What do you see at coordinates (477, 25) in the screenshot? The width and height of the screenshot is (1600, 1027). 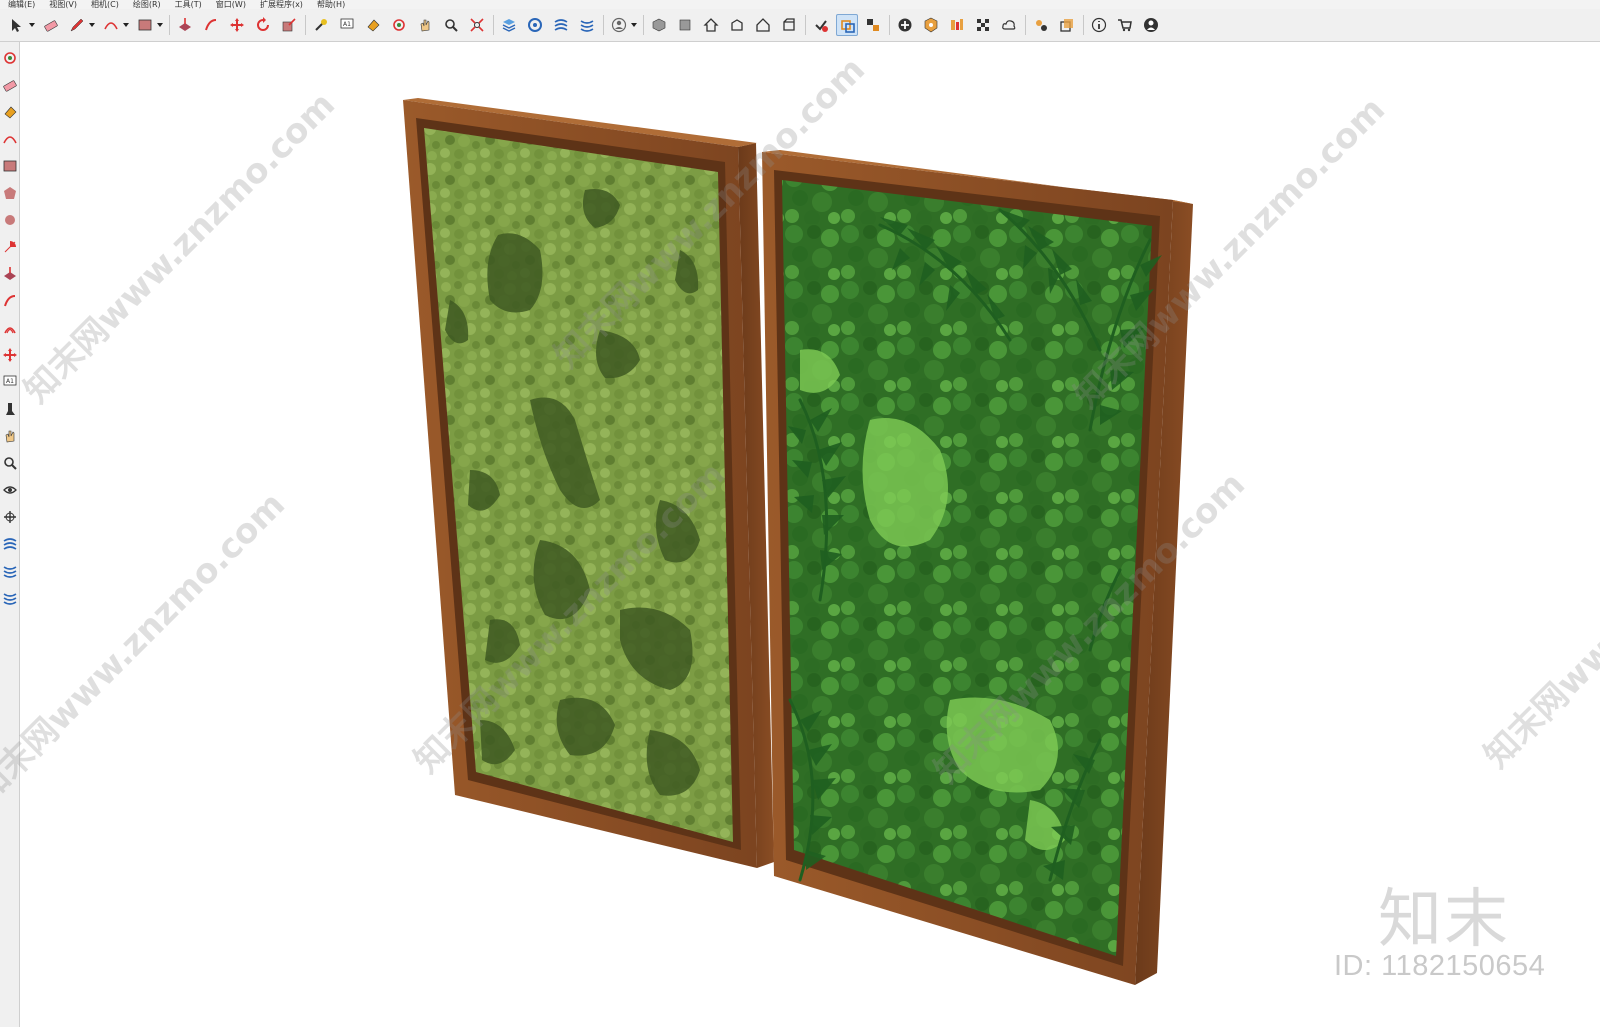 I see `zoom-extents-tool-button` at bounding box center [477, 25].